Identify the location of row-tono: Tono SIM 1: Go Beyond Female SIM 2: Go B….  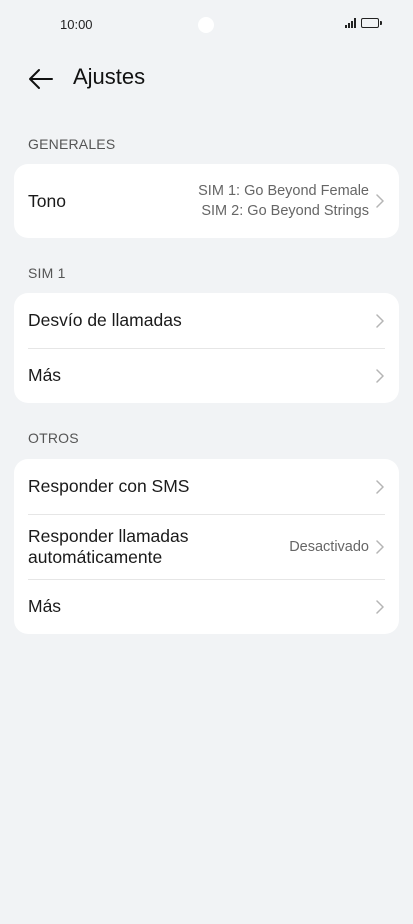
(206, 201).